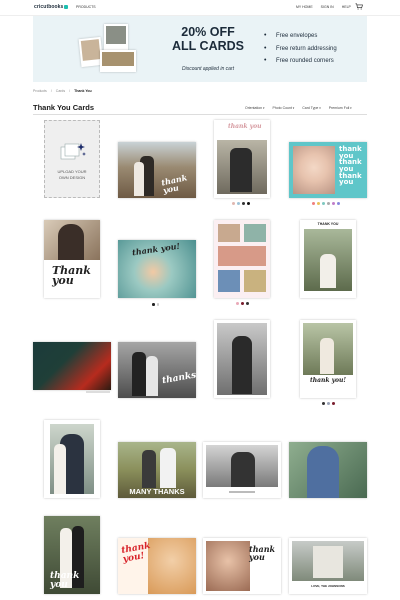 This screenshot has width=400, height=600. I want to click on upload-own-design-label: UPLOAD YOUR OWN DESIGN, so click(72, 174).